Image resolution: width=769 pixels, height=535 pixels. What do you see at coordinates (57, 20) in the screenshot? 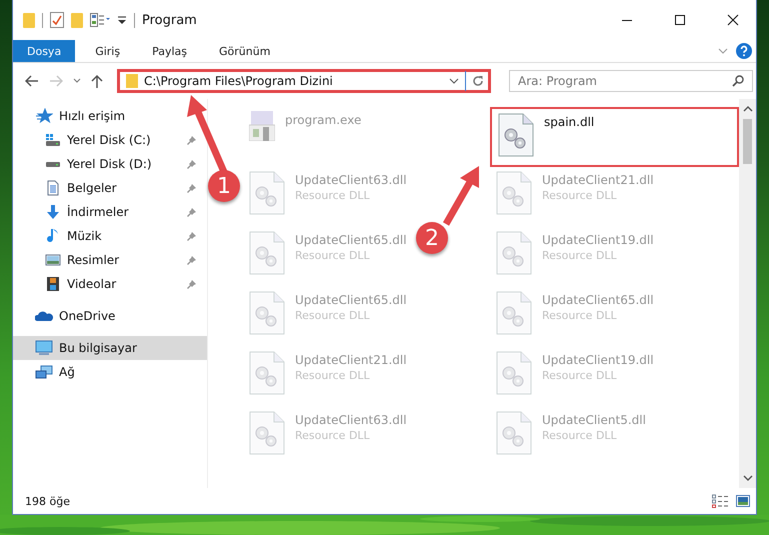
I see `checklist-icon` at bounding box center [57, 20].